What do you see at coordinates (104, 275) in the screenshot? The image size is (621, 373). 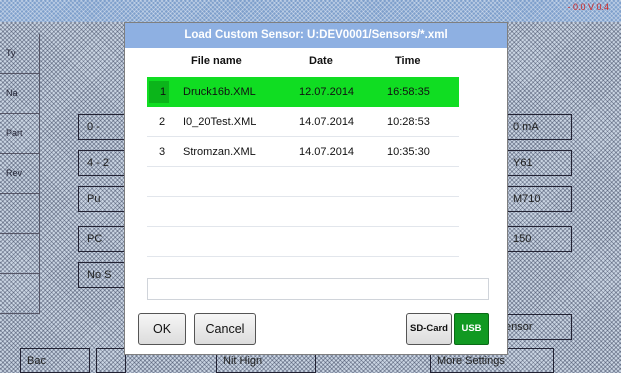 I see `bg-field-no-s: No S` at bounding box center [104, 275].